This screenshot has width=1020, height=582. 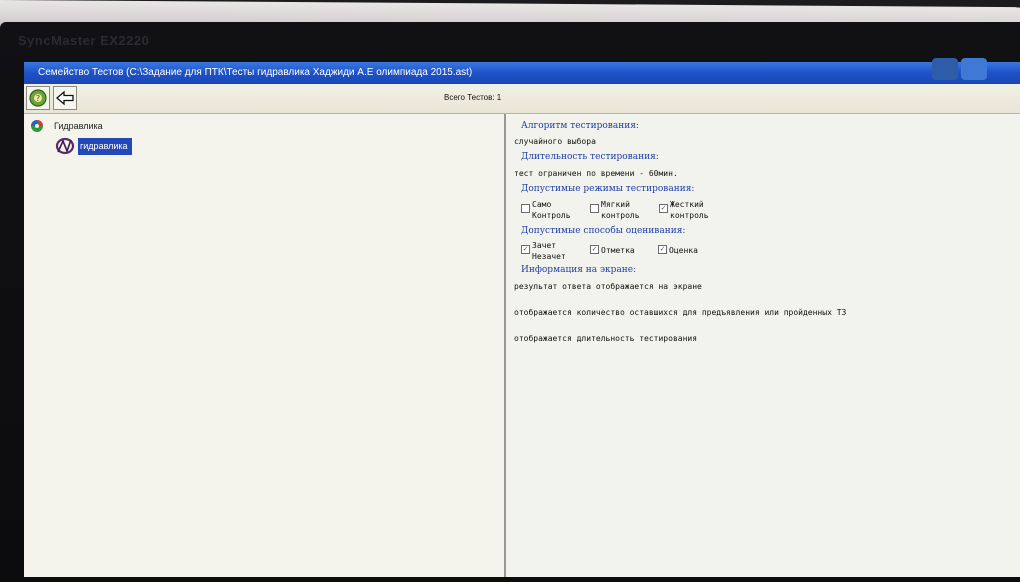 I want to click on grade-checkbox: ✓, so click(x=662, y=249).